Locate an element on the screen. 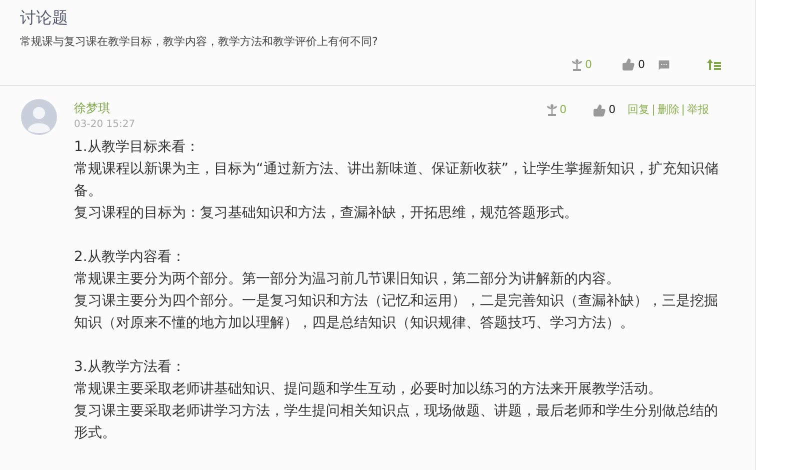  paragraph: 常规课主要采取老师讲基础知识、提问题和学生互动，必要时加以练习的方法来开展教学活动。 is located at coordinates (368, 389).